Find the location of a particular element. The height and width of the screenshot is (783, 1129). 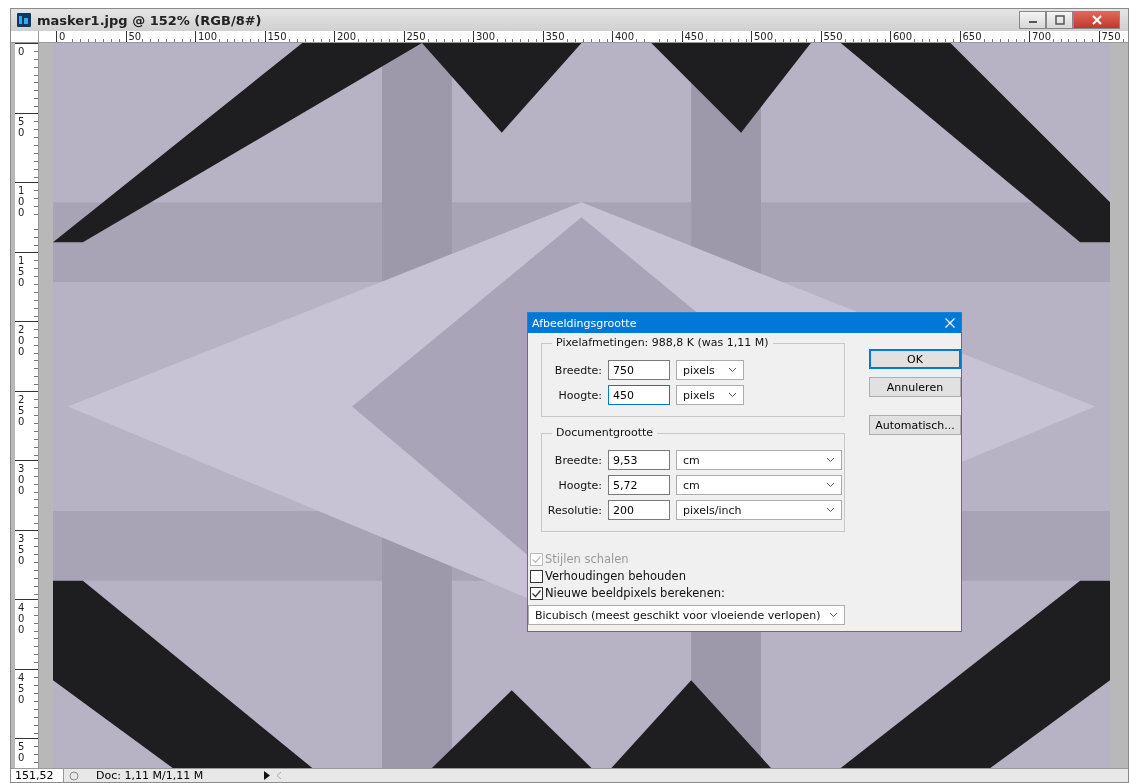

restore-icon is located at coordinates (1059, 20).